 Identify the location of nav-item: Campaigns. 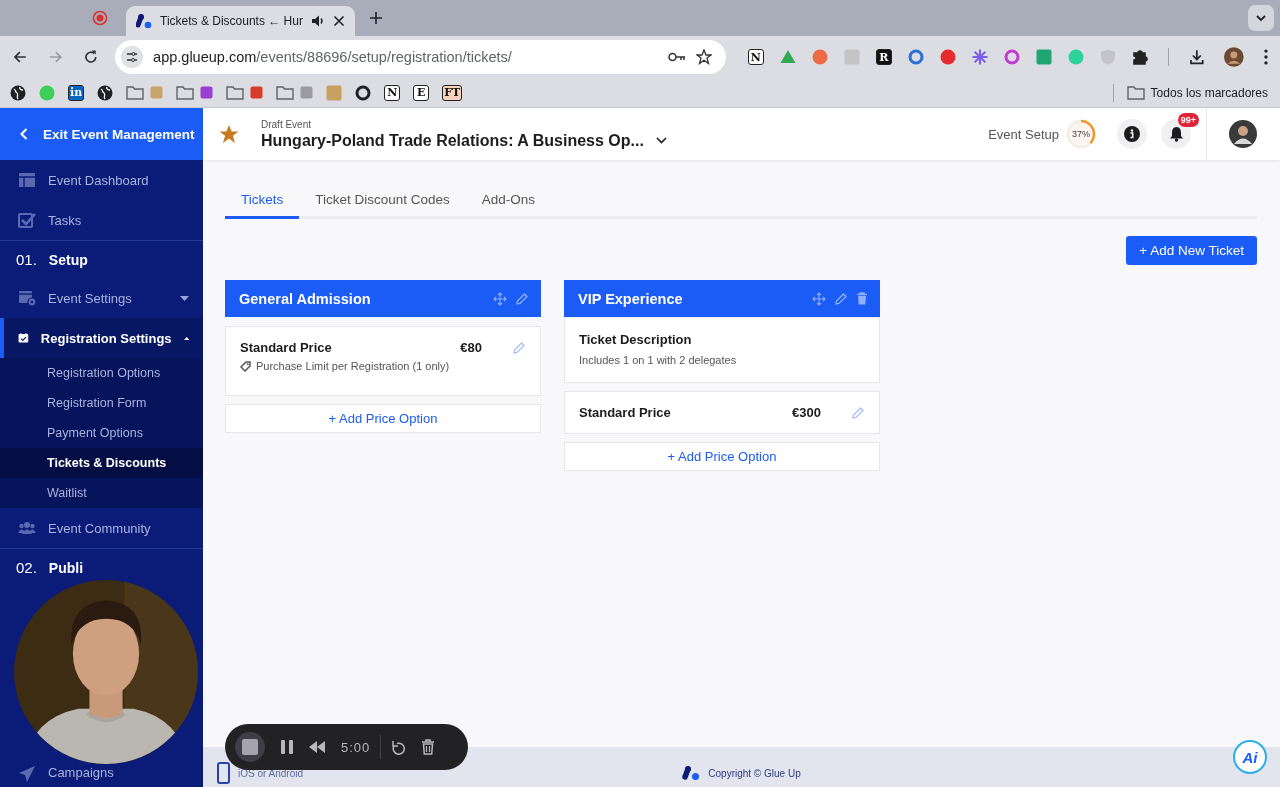
(101, 776).